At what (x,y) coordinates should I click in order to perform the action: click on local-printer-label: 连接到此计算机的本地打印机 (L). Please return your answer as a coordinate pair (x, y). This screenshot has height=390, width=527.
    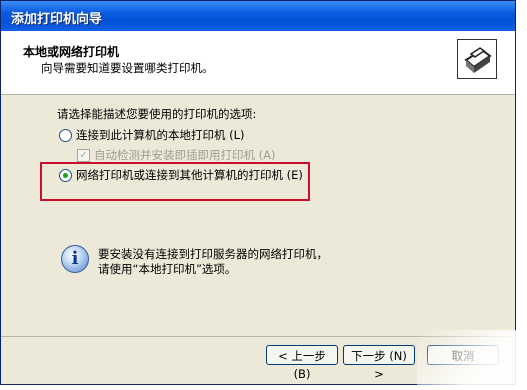
    Looking at the image, I should click on (160, 135).